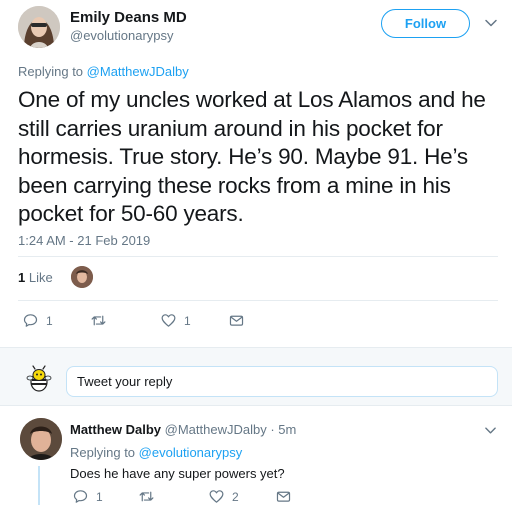  I want to click on like-action: 1, so click(175, 320).